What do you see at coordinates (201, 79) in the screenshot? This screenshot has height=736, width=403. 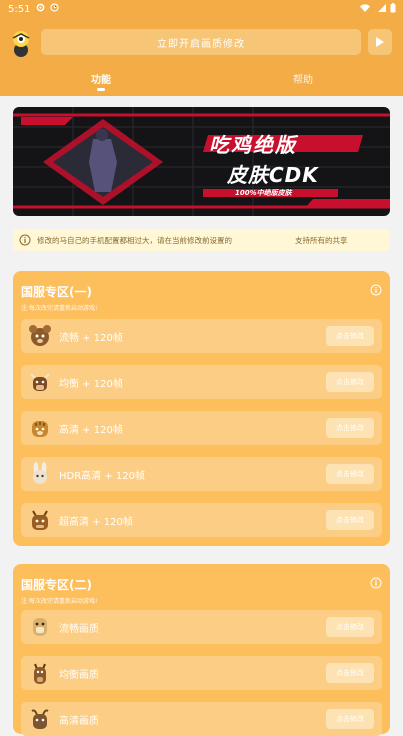 I see `tab-bar: 功能 帮助` at bounding box center [201, 79].